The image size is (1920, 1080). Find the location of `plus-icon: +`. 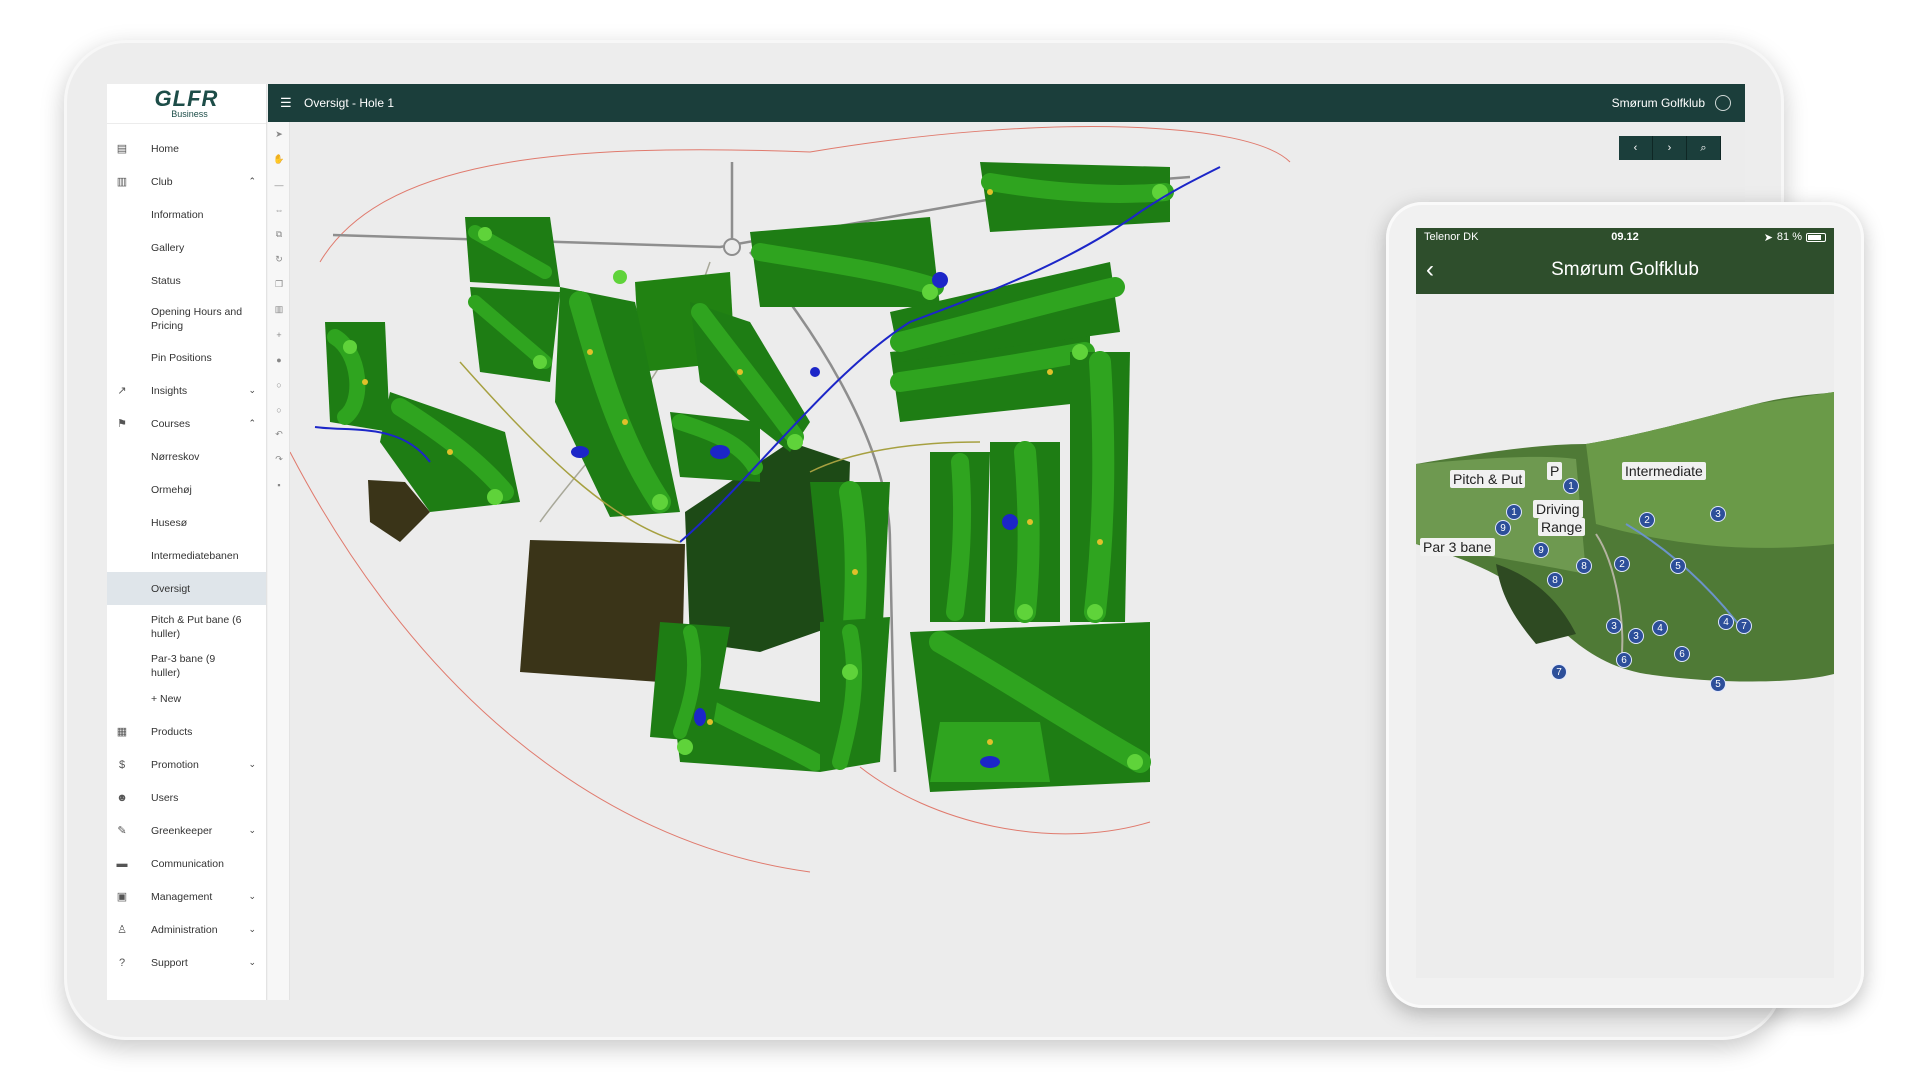

plus-icon: + is located at coordinates (279, 334).